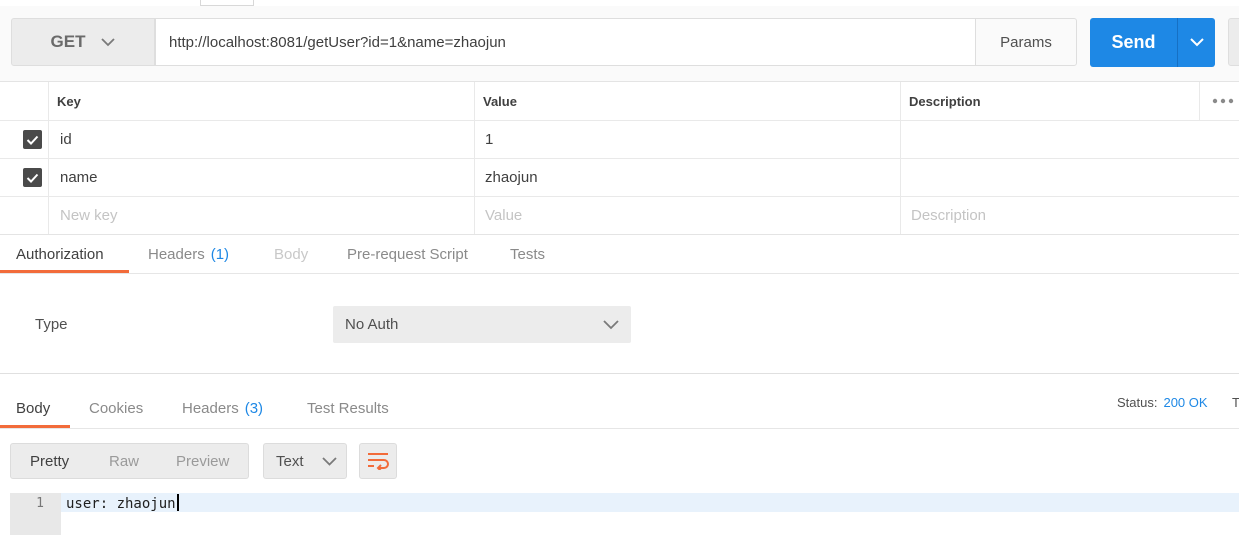 The height and width of the screenshot is (535, 1239). Describe the element at coordinates (503, 215) in the screenshot. I see `new-value-input: Value` at that location.